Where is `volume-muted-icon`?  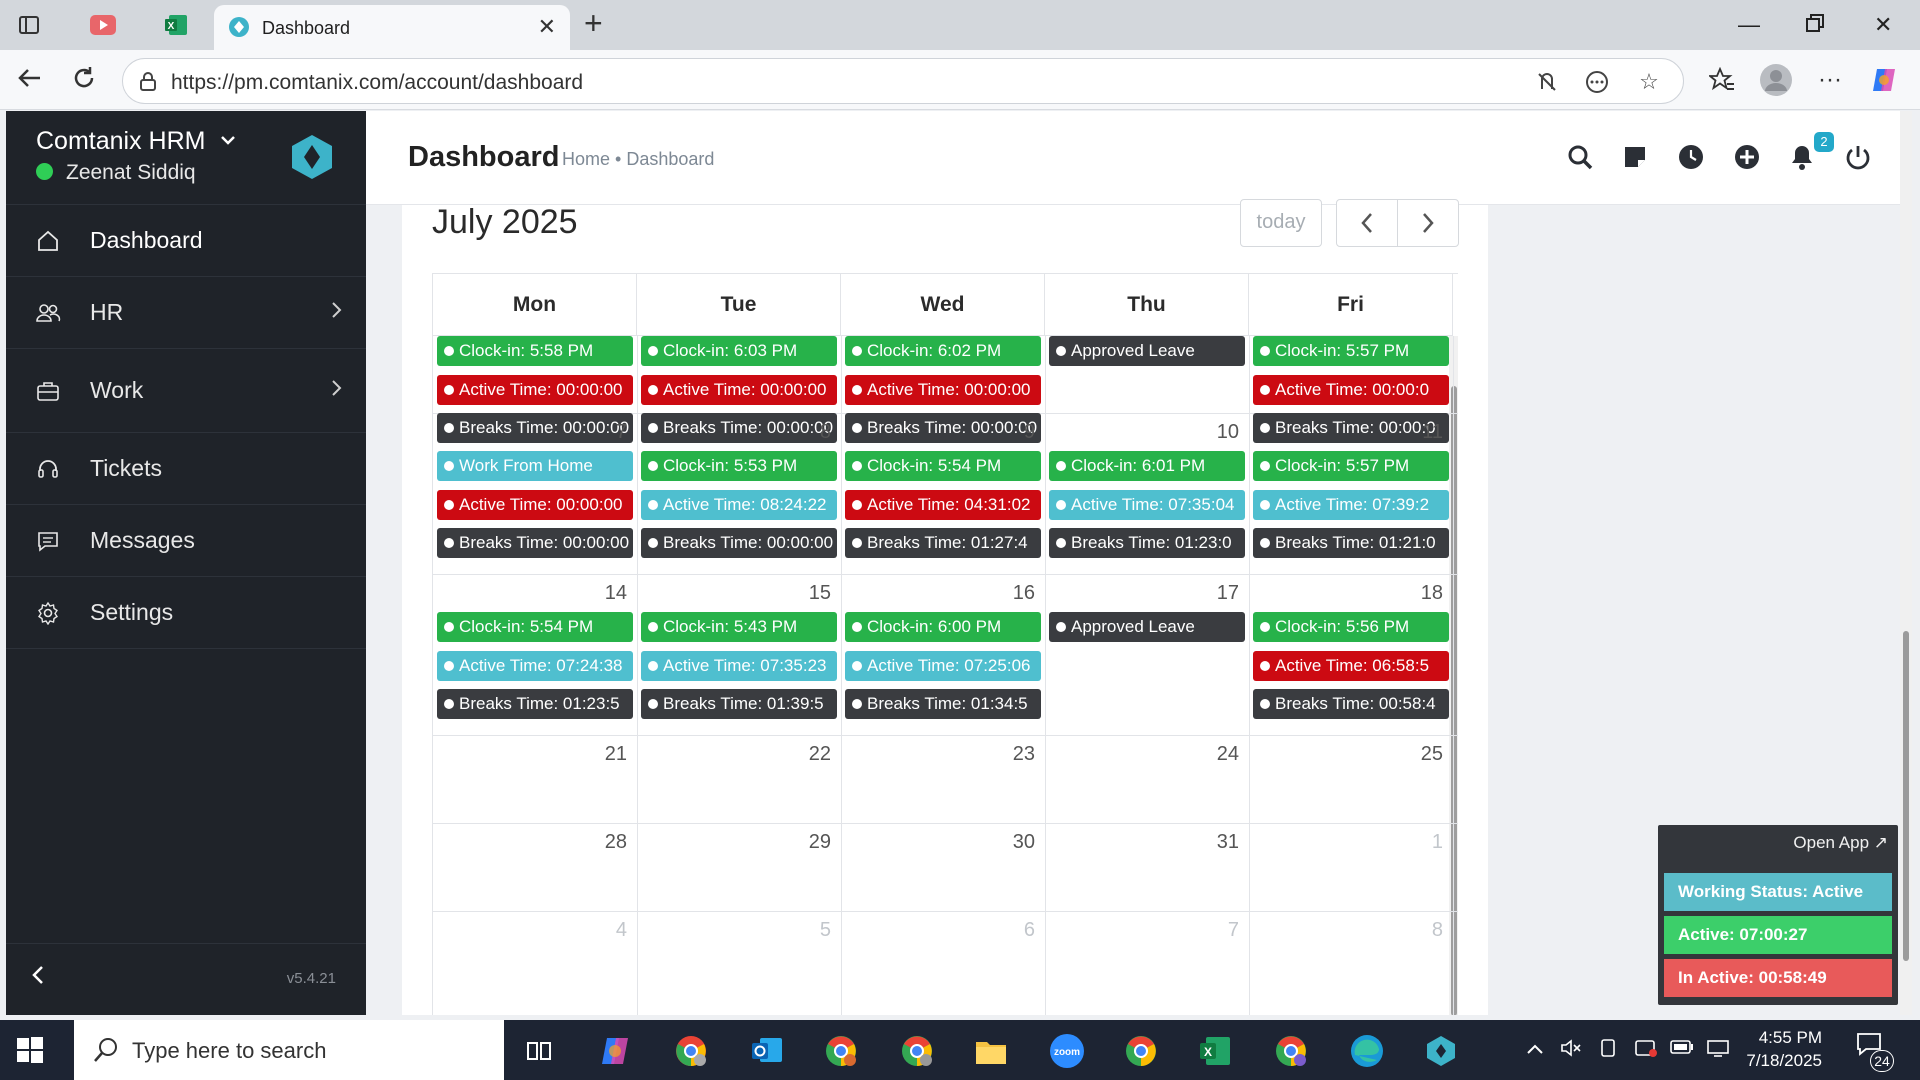
volume-muted-icon is located at coordinates (1571, 1051).